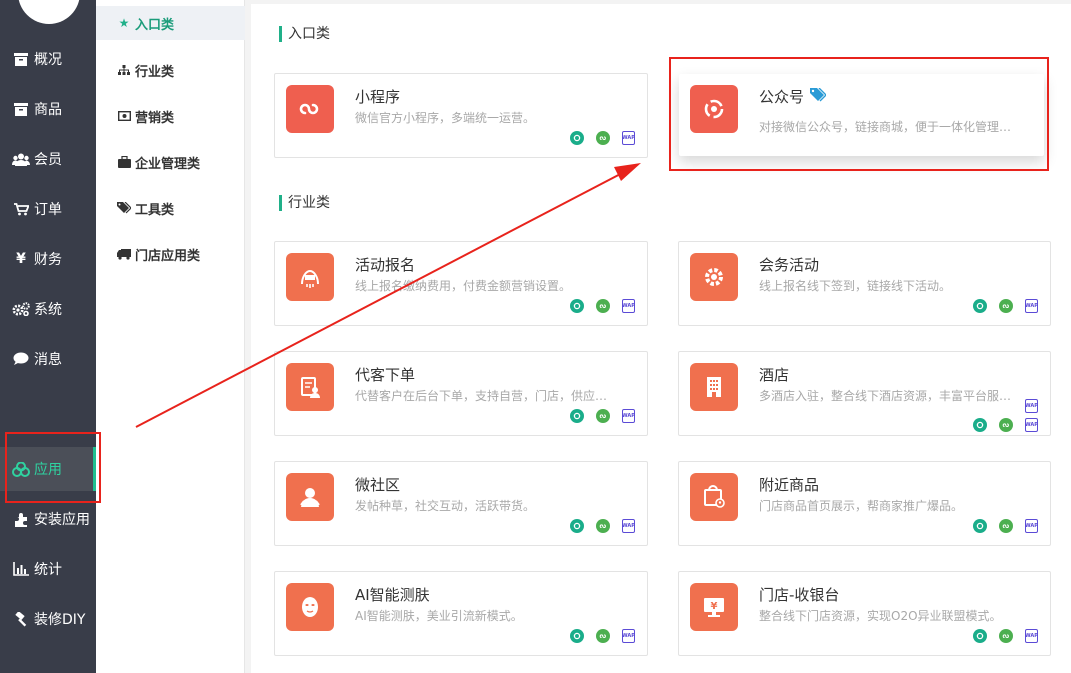 Image resolution: width=1071 pixels, height=673 pixels. I want to click on subnav-item-enterprise: 企业管理类, so click(170, 162).